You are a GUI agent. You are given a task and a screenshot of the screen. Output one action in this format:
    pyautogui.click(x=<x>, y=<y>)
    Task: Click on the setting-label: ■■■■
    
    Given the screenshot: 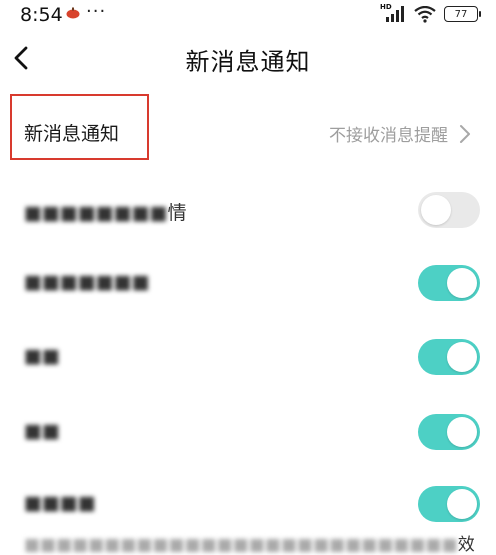 What is the action you would take?
    pyautogui.click(x=60, y=503)
    